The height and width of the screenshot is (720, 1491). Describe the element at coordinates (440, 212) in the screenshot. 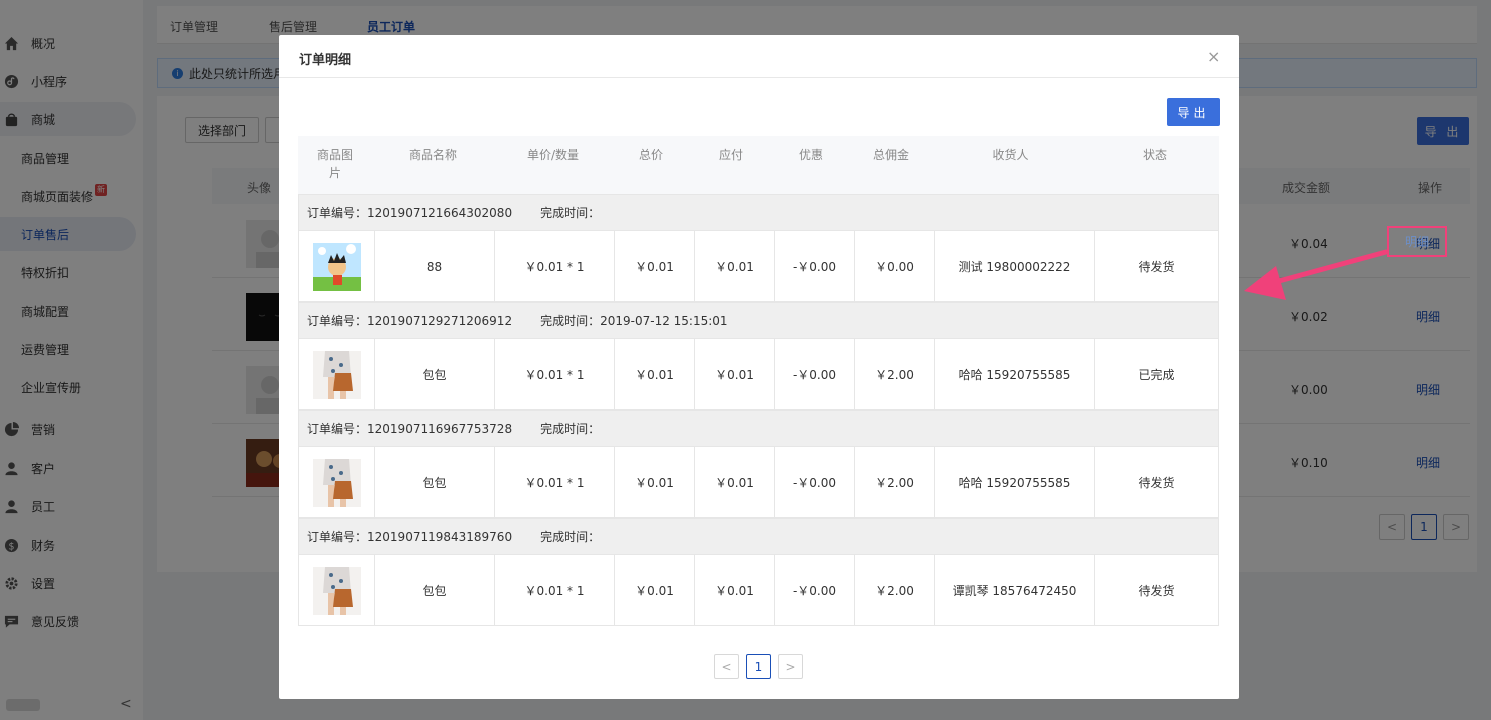

I see `order-no: 1201907121664302080` at that location.